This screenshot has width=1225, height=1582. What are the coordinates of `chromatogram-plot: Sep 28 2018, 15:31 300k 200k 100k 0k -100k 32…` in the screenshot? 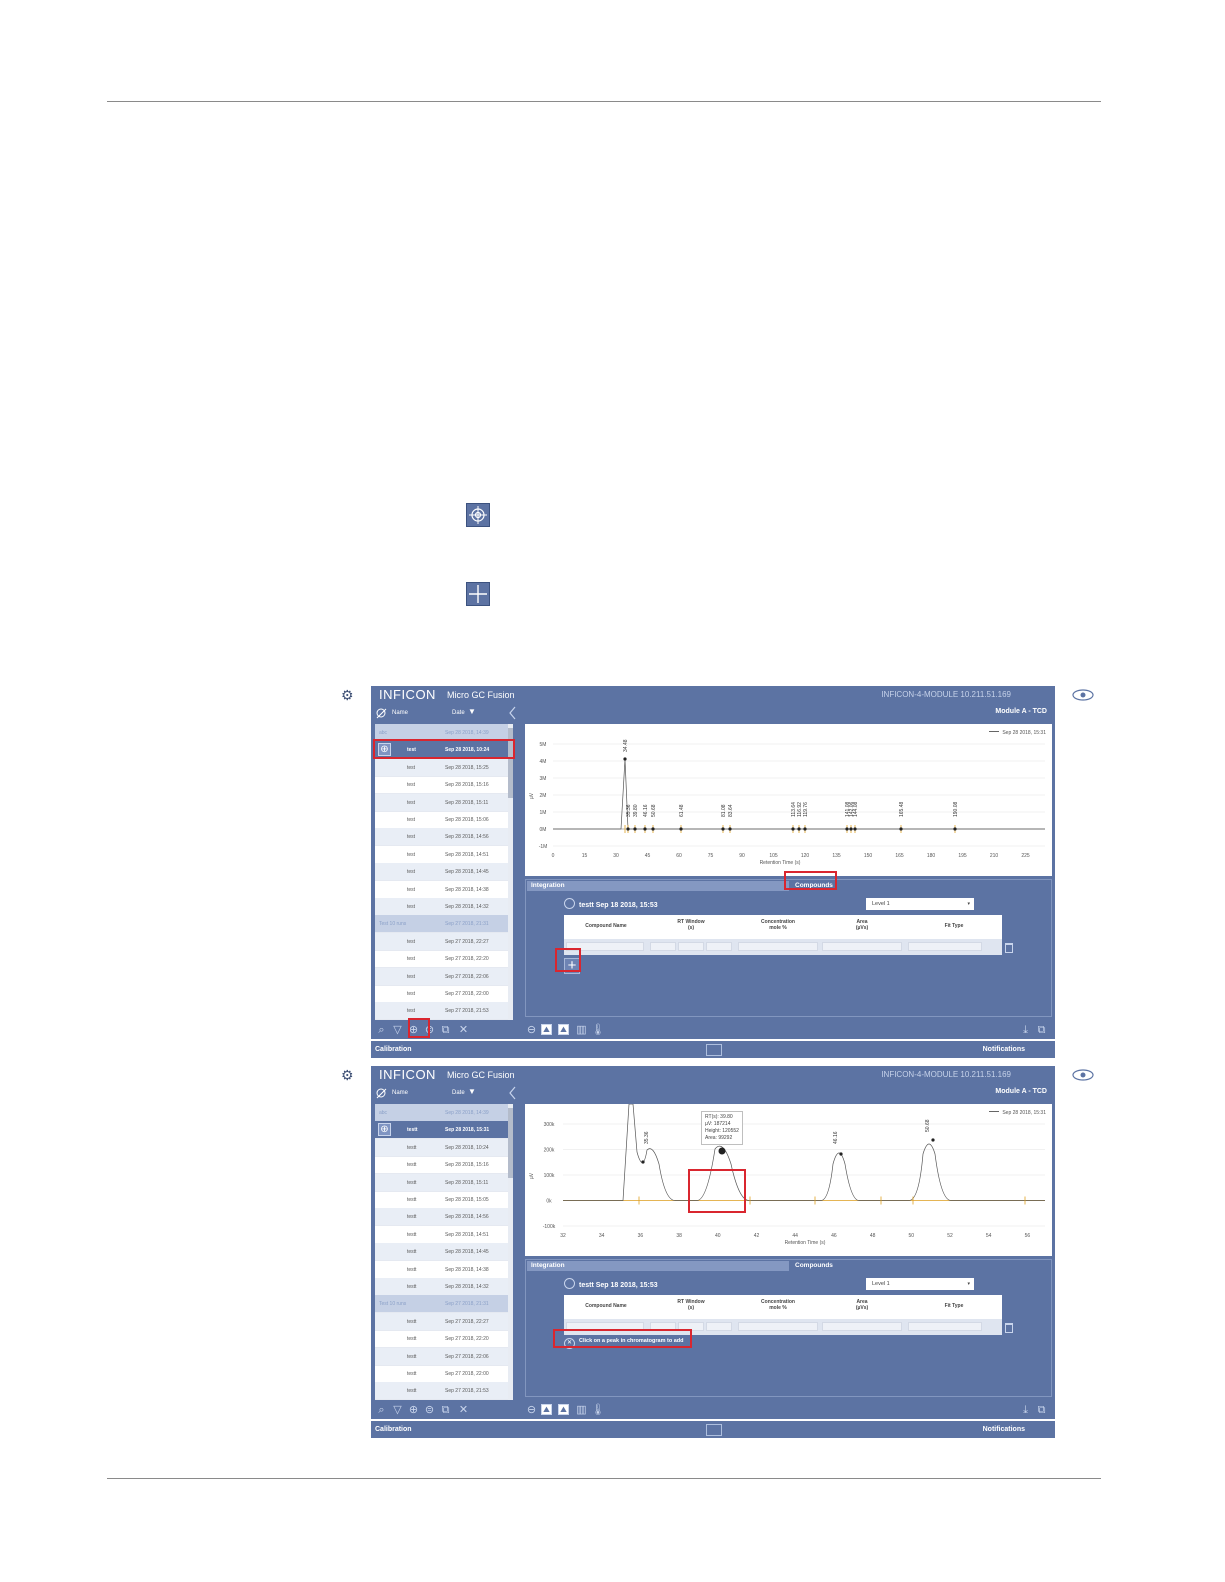 It's located at (788, 1179).